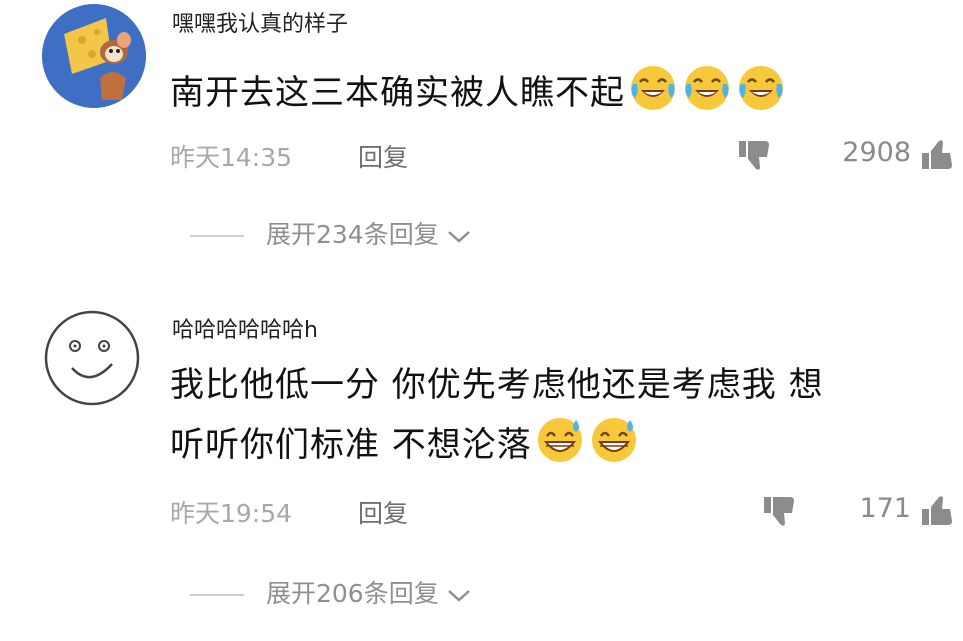 This screenshot has width=963, height=641. I want to click on comment-text-content: 南开去这三本确实被人瞧不起, so click(397, 93).